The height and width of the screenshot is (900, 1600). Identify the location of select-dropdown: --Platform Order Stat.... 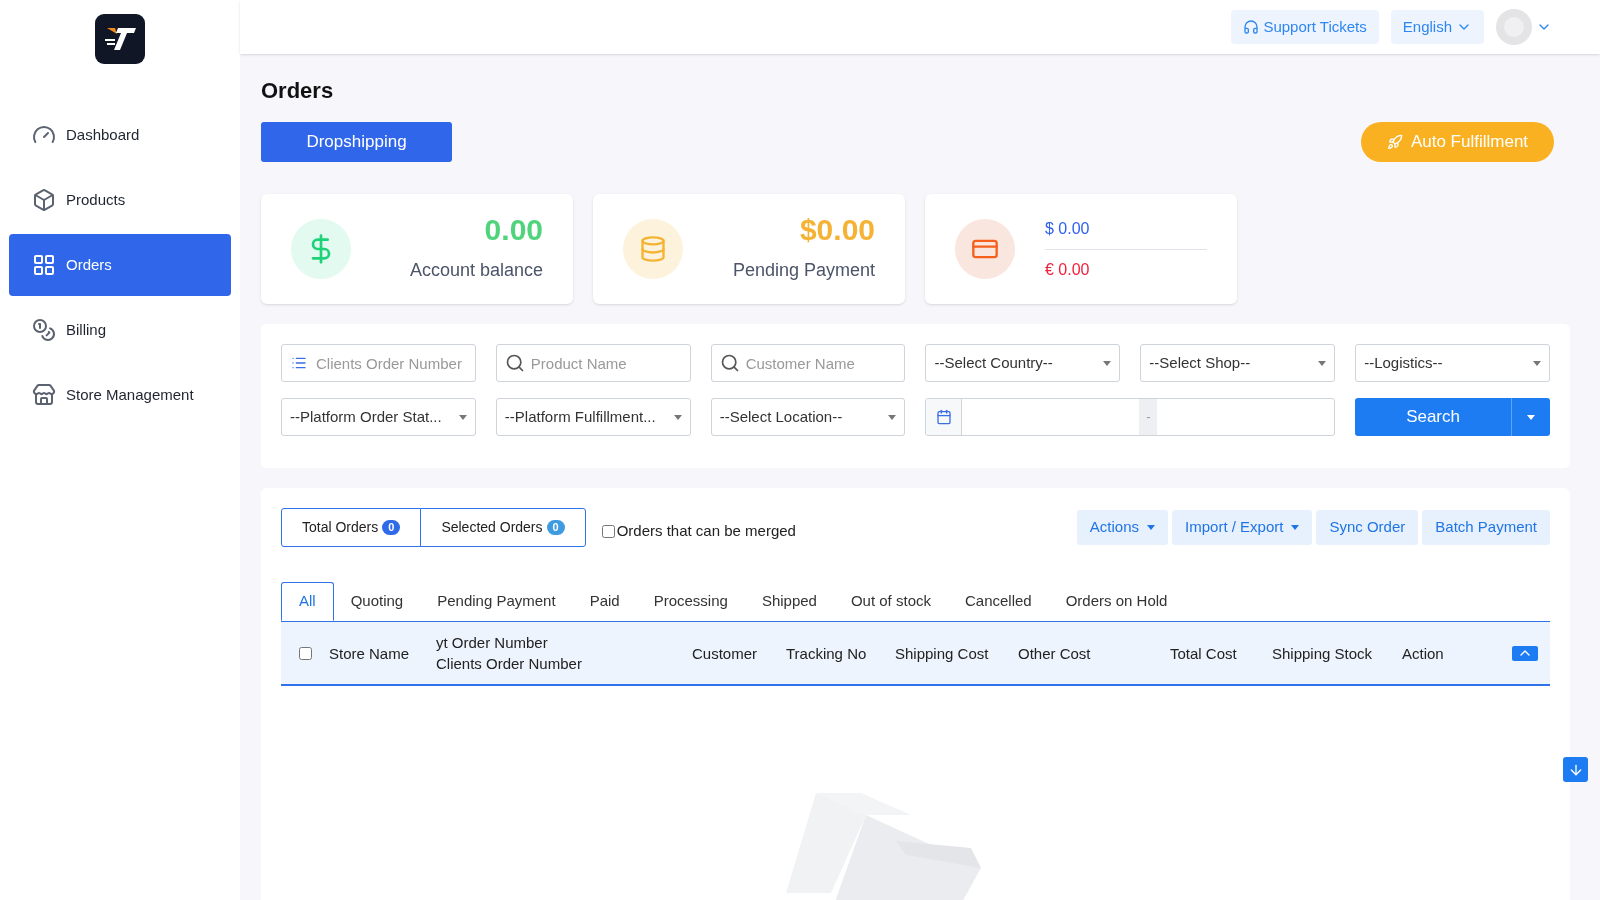
(378, 417).